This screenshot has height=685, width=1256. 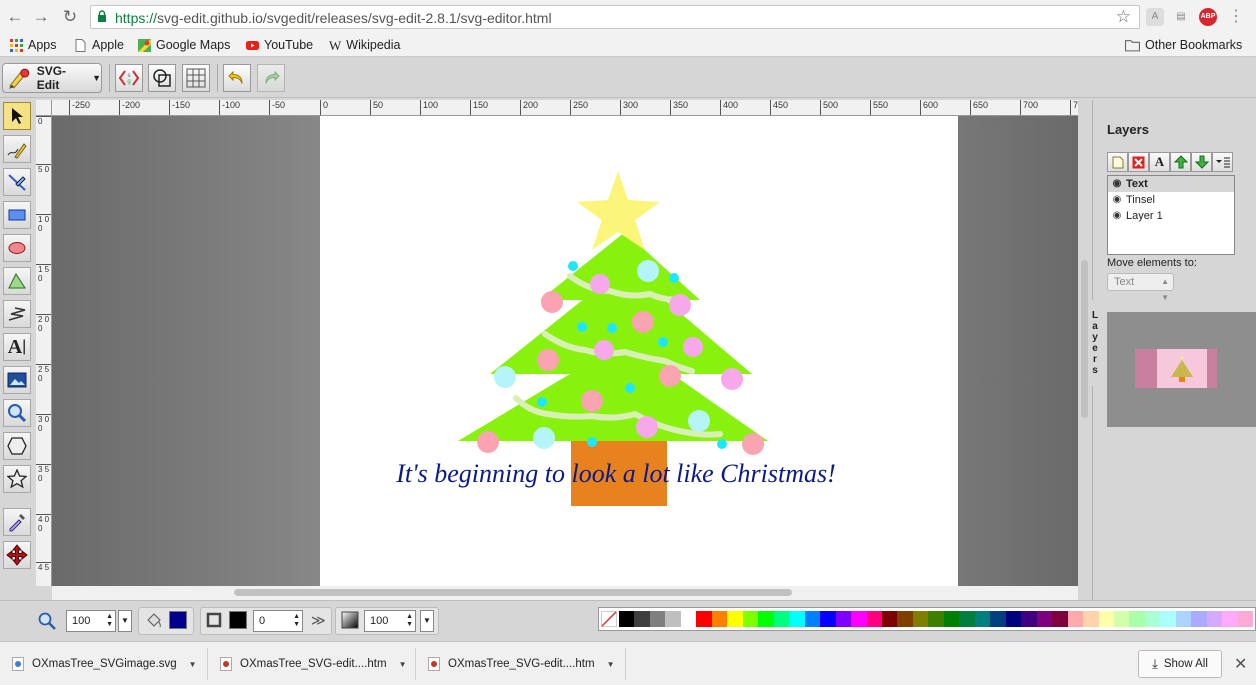 I want to click on layers-panel-handle: L a y e r s, so click(x=1095, y=343).